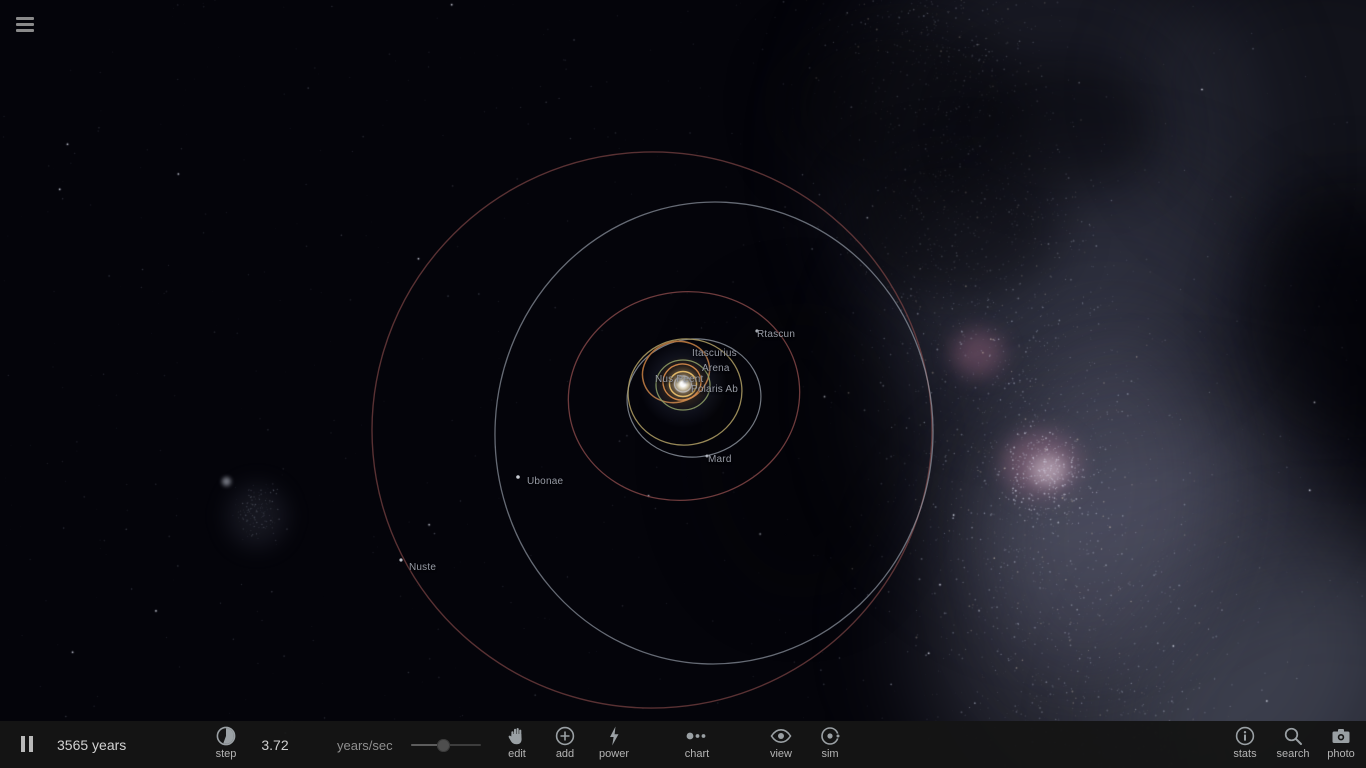  I want to click on label-nus-peent: Nus Peent, so click(679, 380).